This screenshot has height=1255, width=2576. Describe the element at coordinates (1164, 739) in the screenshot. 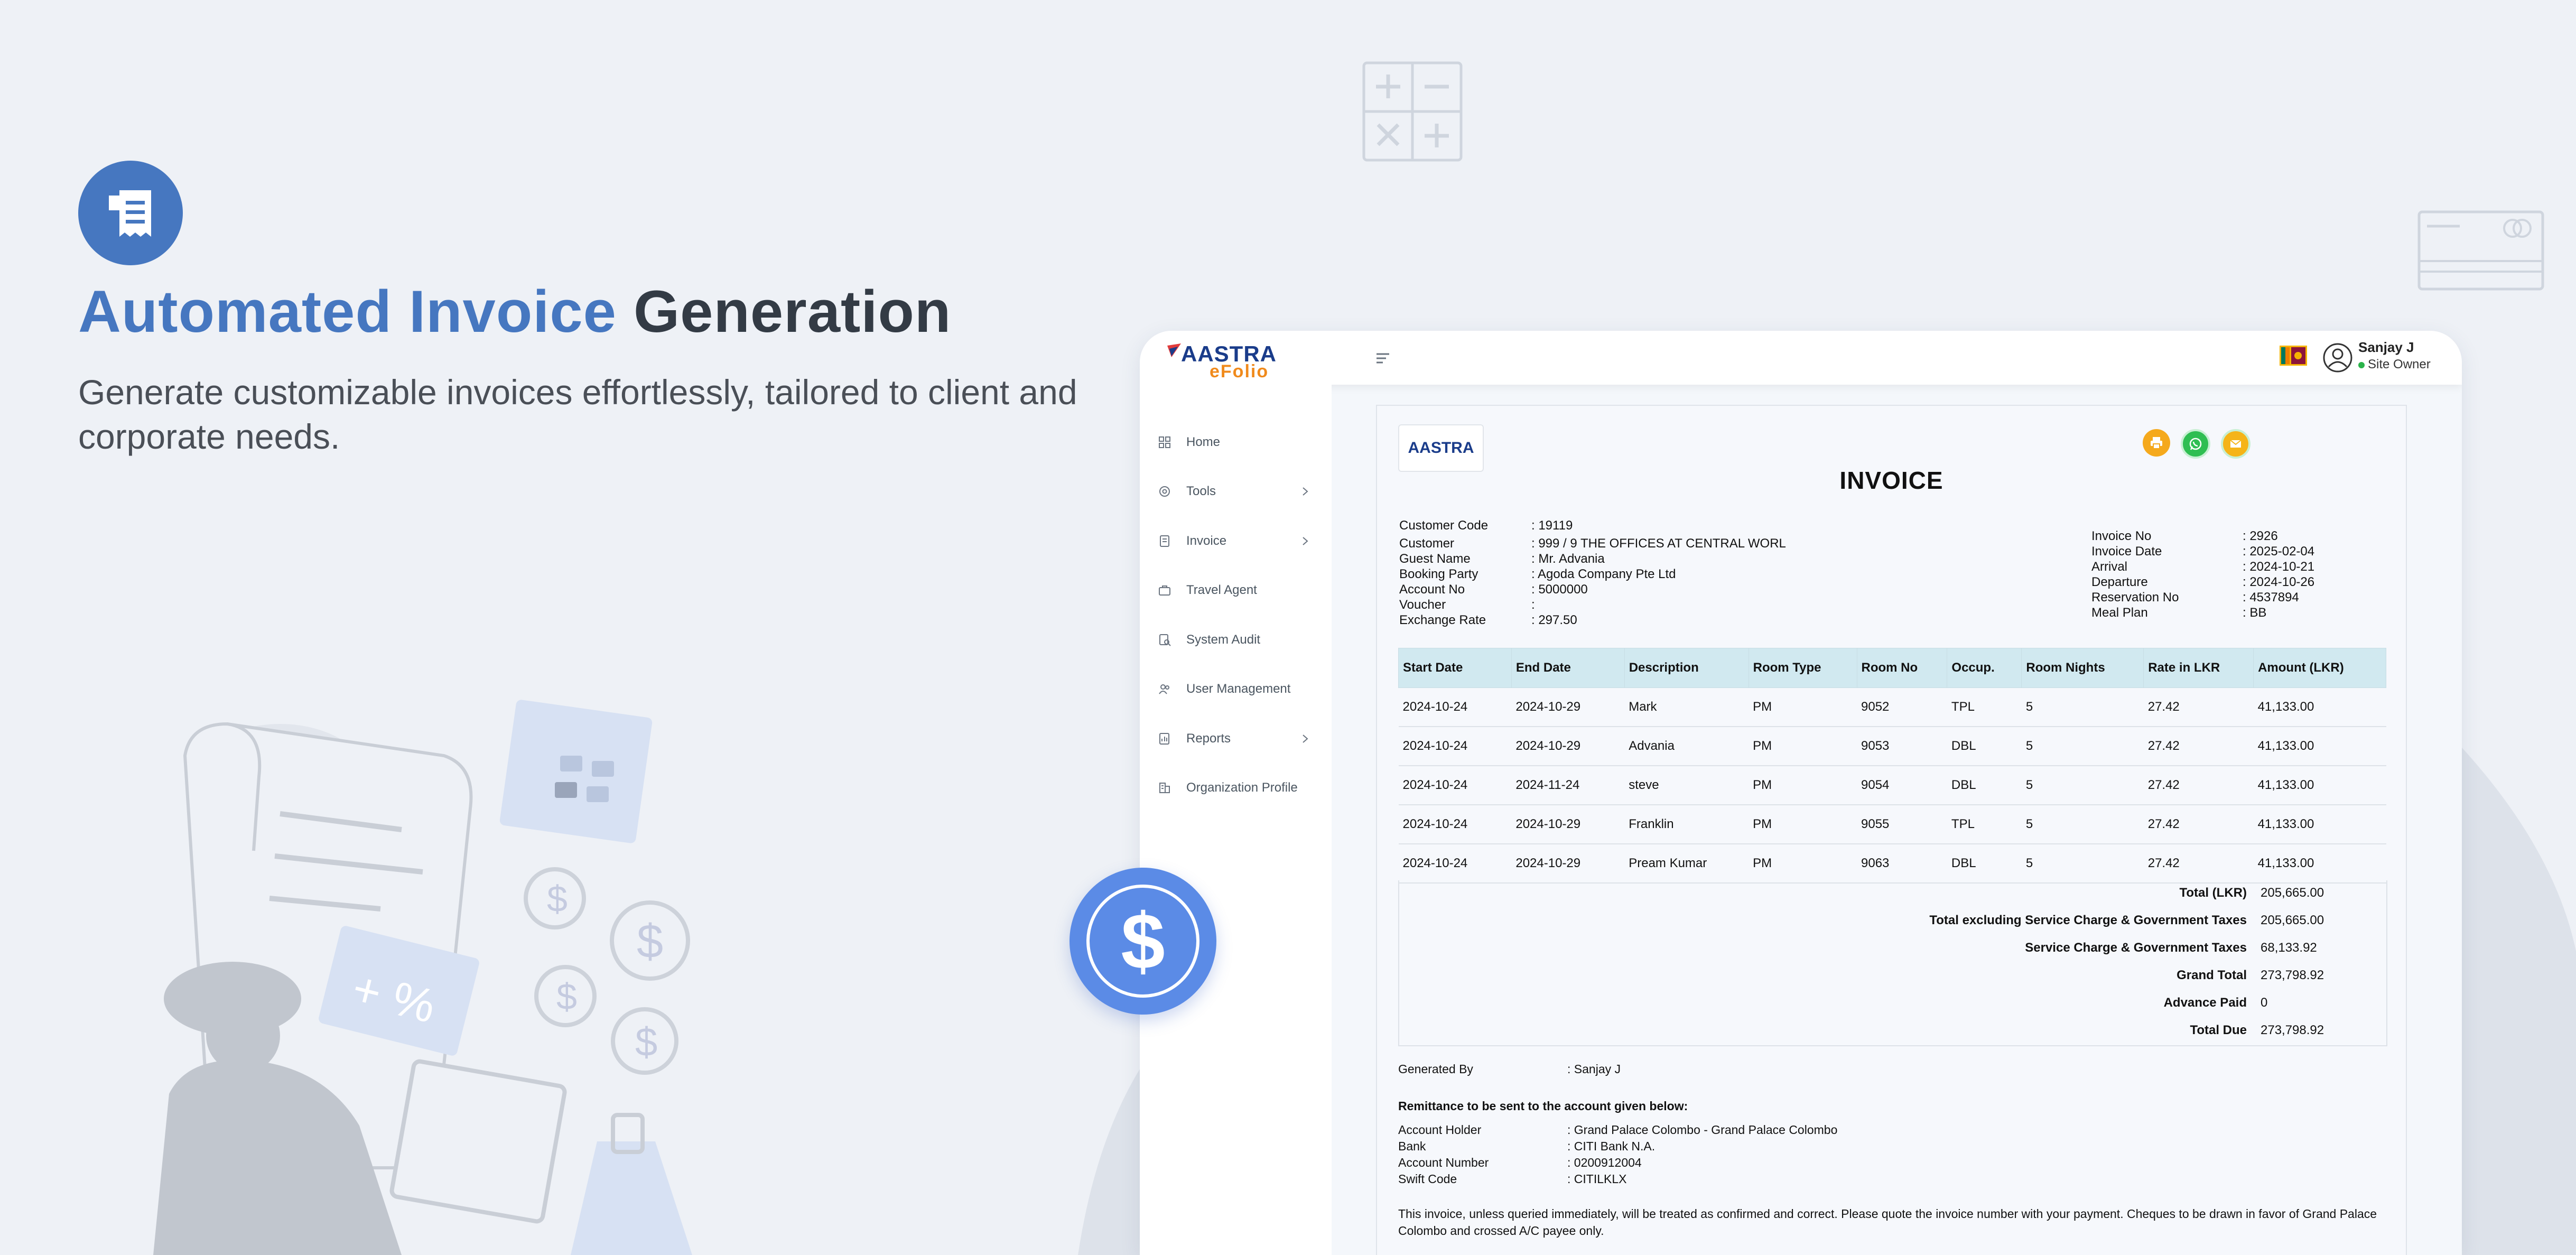

I see `reports-icon` at that location.